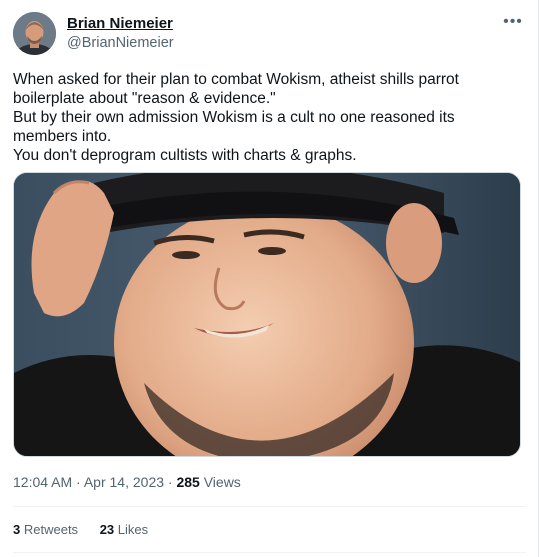 The image size is (539, 557). What do you see at coordinates (17, 529) in the screenshot?
I see `retweets-count: 3` at bounding box center [17, 529].